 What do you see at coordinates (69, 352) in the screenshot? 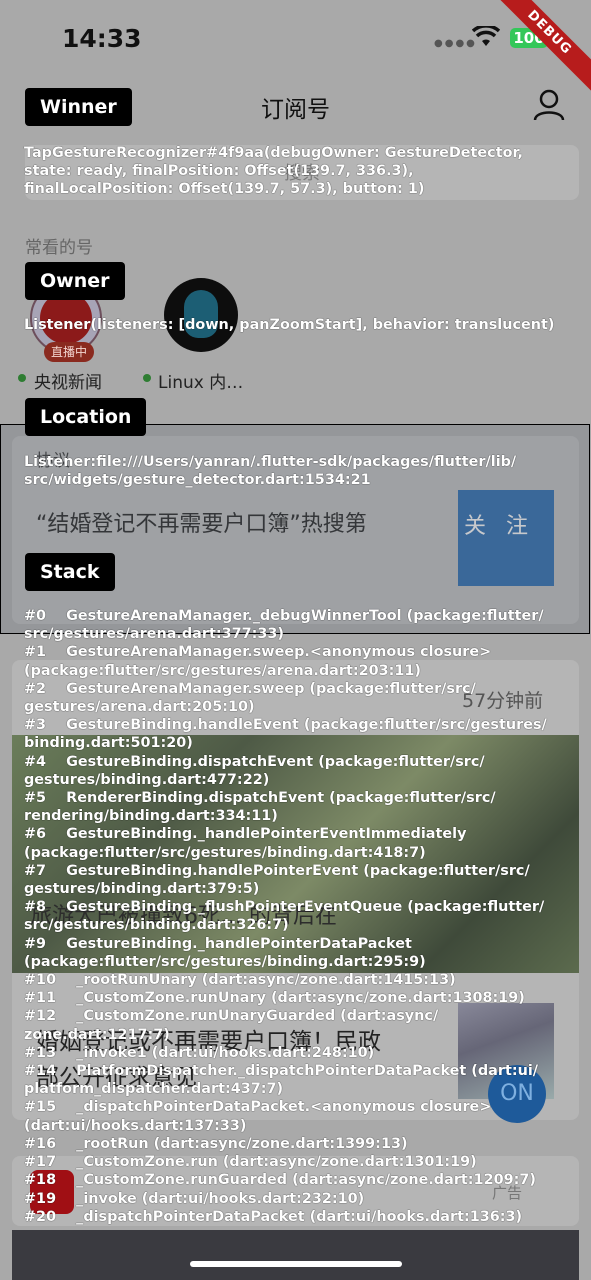
I see `live-badge: 直播中` at bounding box center [69, 352].